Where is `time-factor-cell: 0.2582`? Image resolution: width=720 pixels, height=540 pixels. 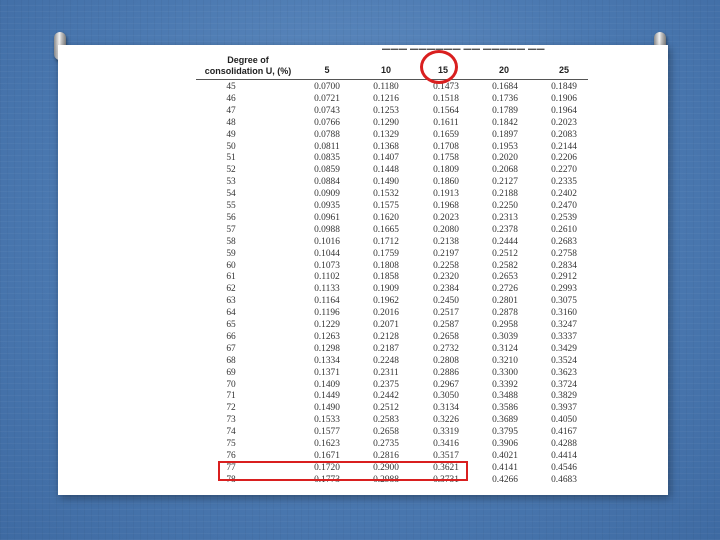 time-factor-cell: 0.2582 is located at coordinates (505, 265).